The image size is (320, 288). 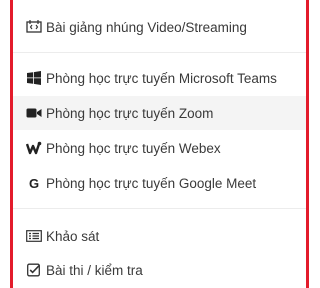 I want to click on menu-item-label: Phòng học trực tuyến Microsoft Teams, so click(x=161, y=78).